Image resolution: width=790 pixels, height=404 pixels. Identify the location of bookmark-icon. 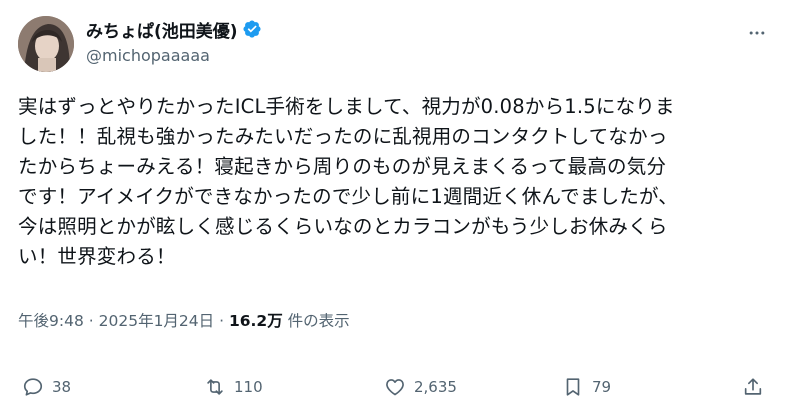
(573, 387).